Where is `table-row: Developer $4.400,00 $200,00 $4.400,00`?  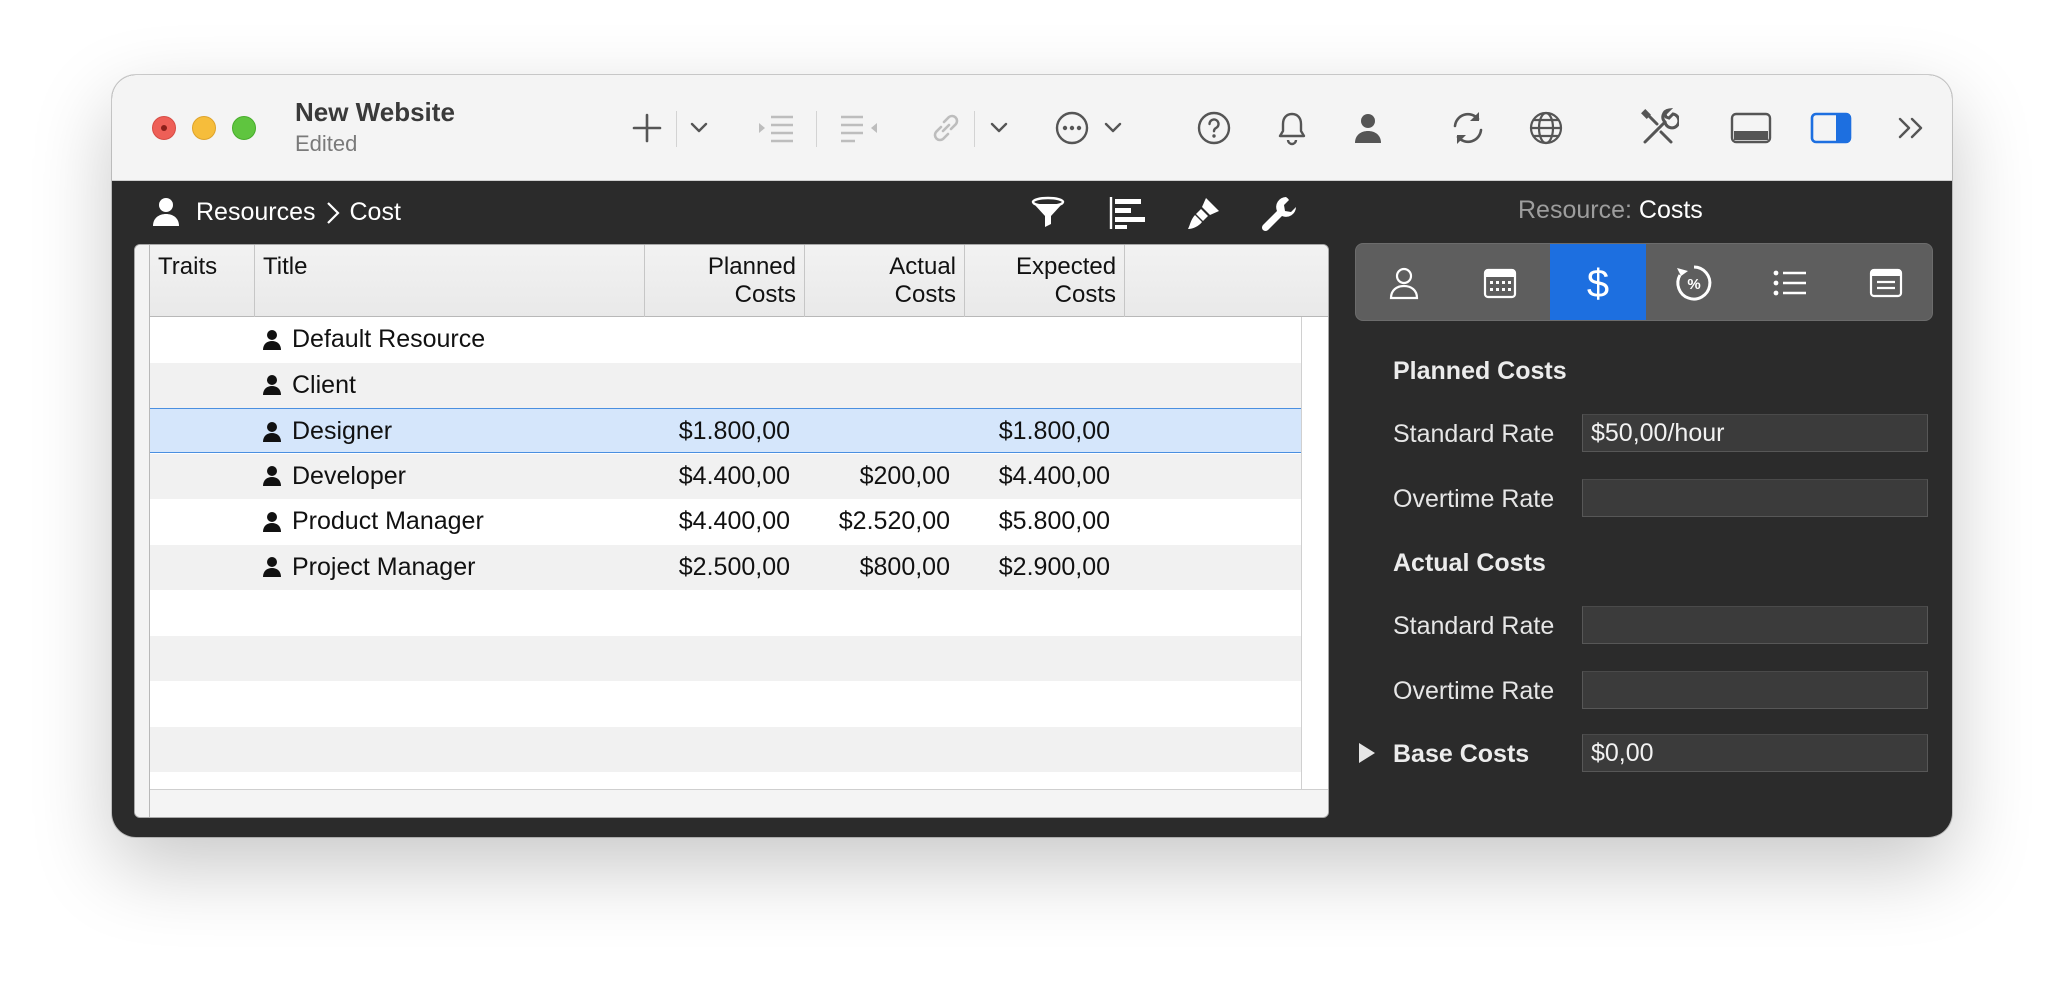
table-row: Developer $4.400,00 $200,00 $4.400,00 is located at coordinates (725, 476).